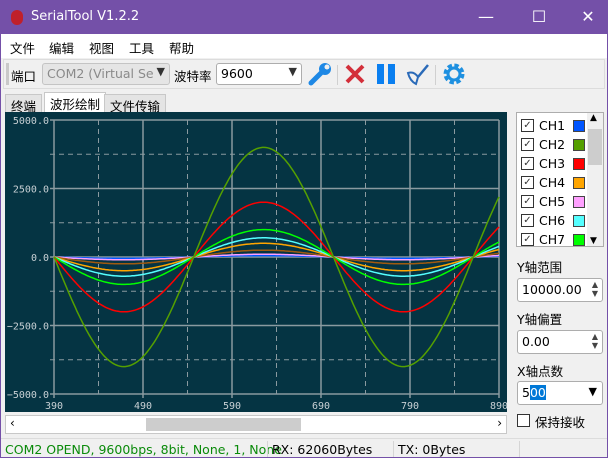 The image size is (608, 458). Describe the element at coordinates (560, 342) in the screenshot. I see `y-offset-spinbox: 0.00 ▲ ▼` at that location.